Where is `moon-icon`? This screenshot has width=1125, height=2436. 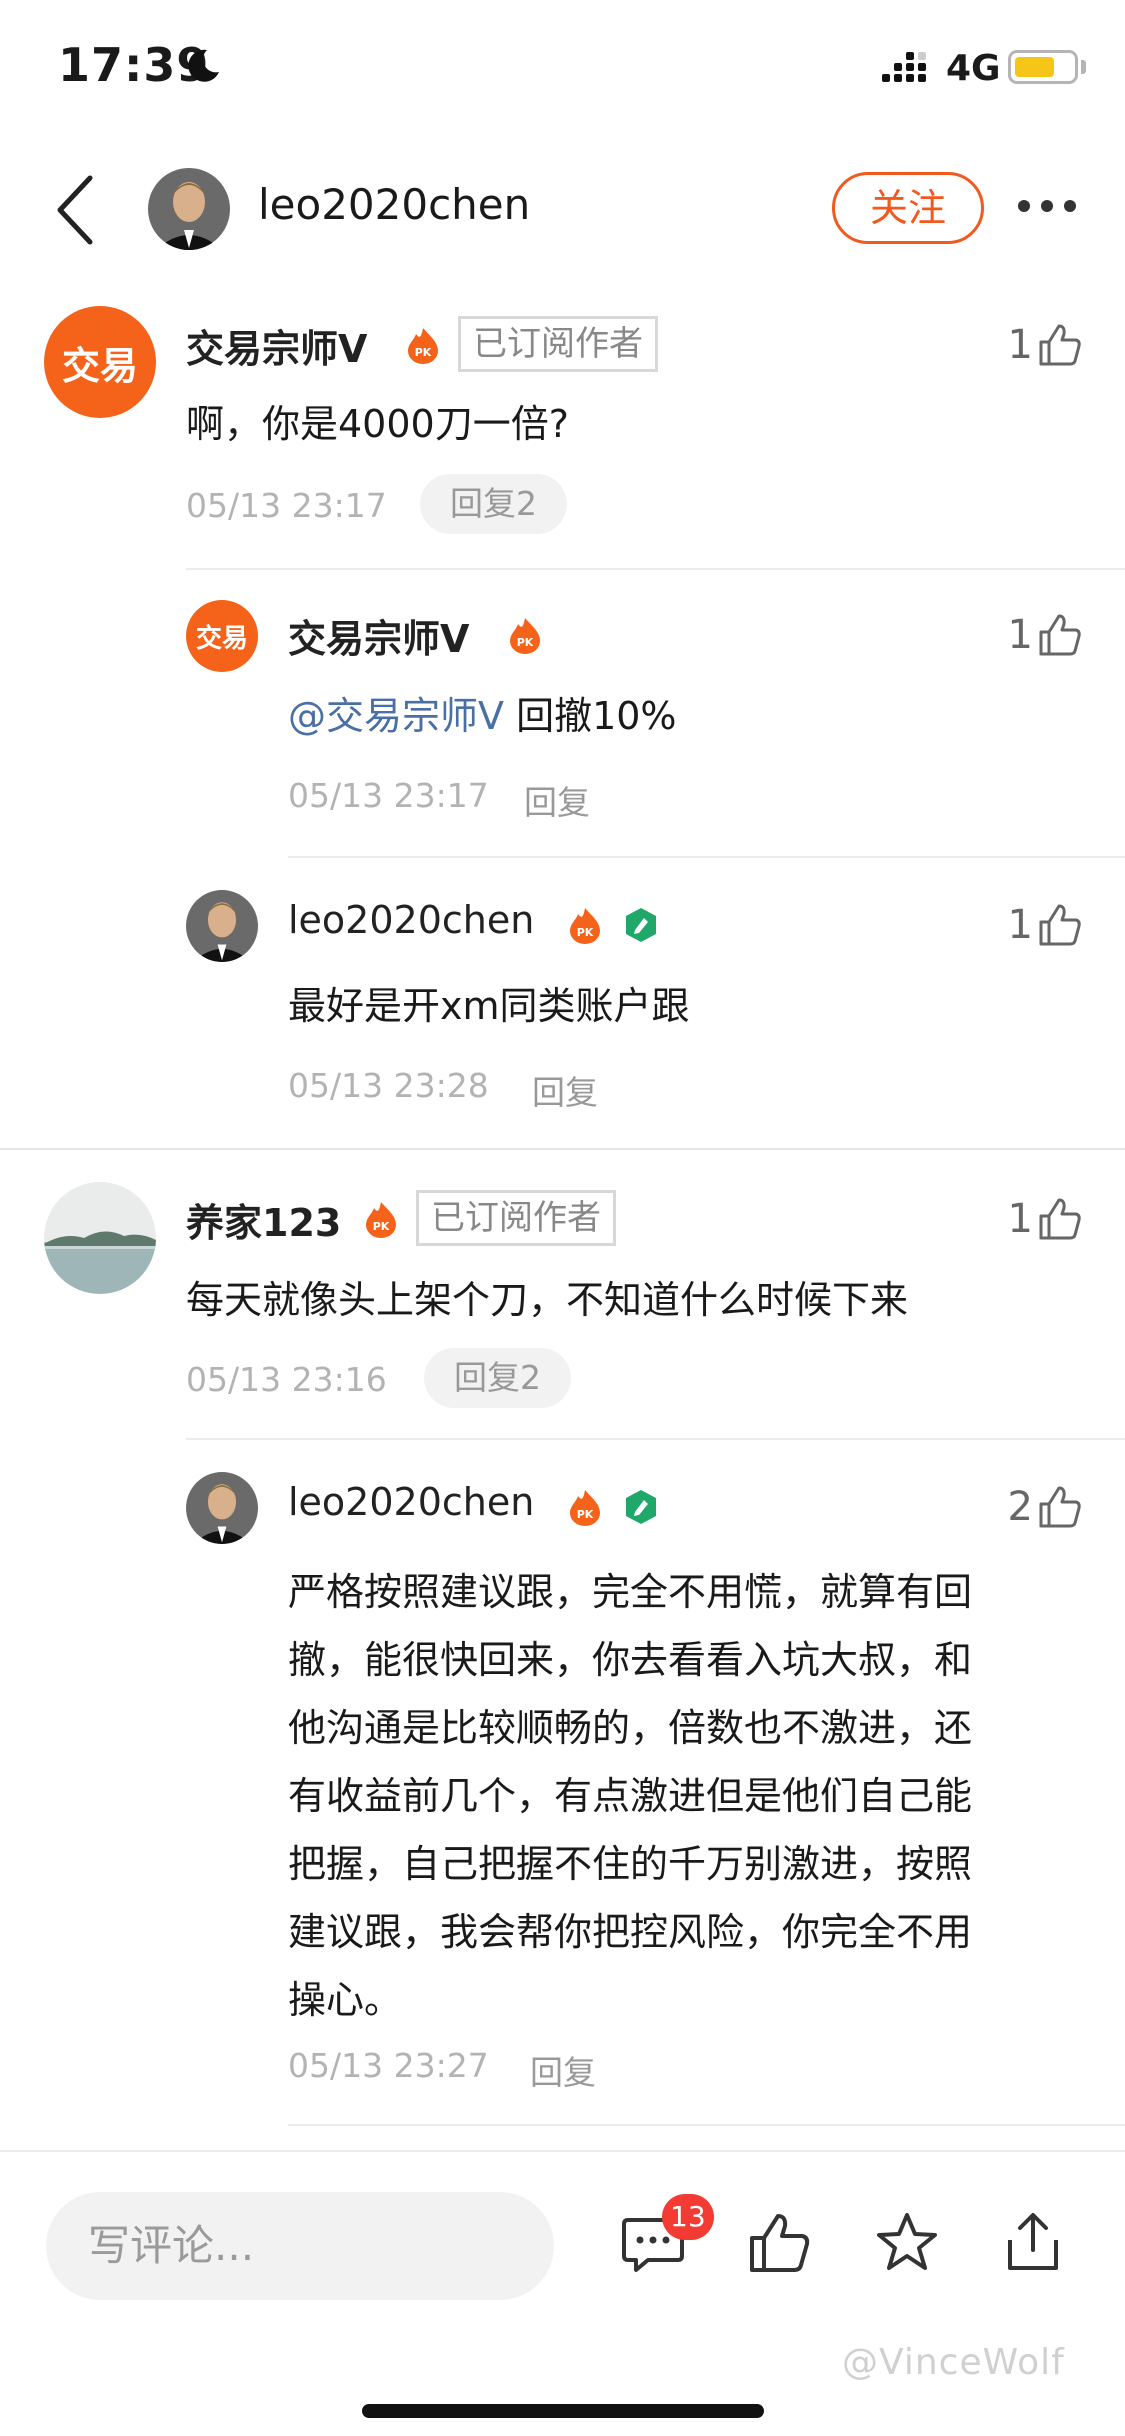
moon-icon is located at coordinates (203, 65).